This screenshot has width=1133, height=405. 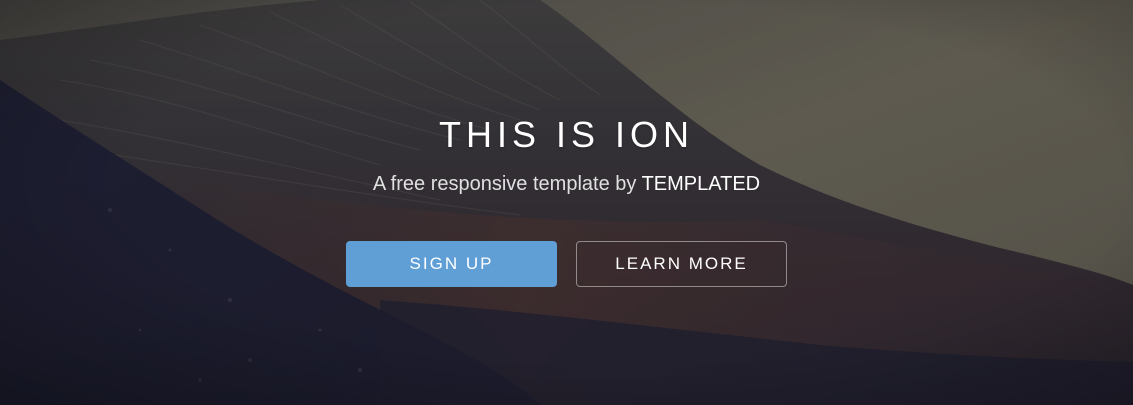 I want to click on page-subtitle: A free responsive template by TEMPLATED, so click(x=566, y=184).